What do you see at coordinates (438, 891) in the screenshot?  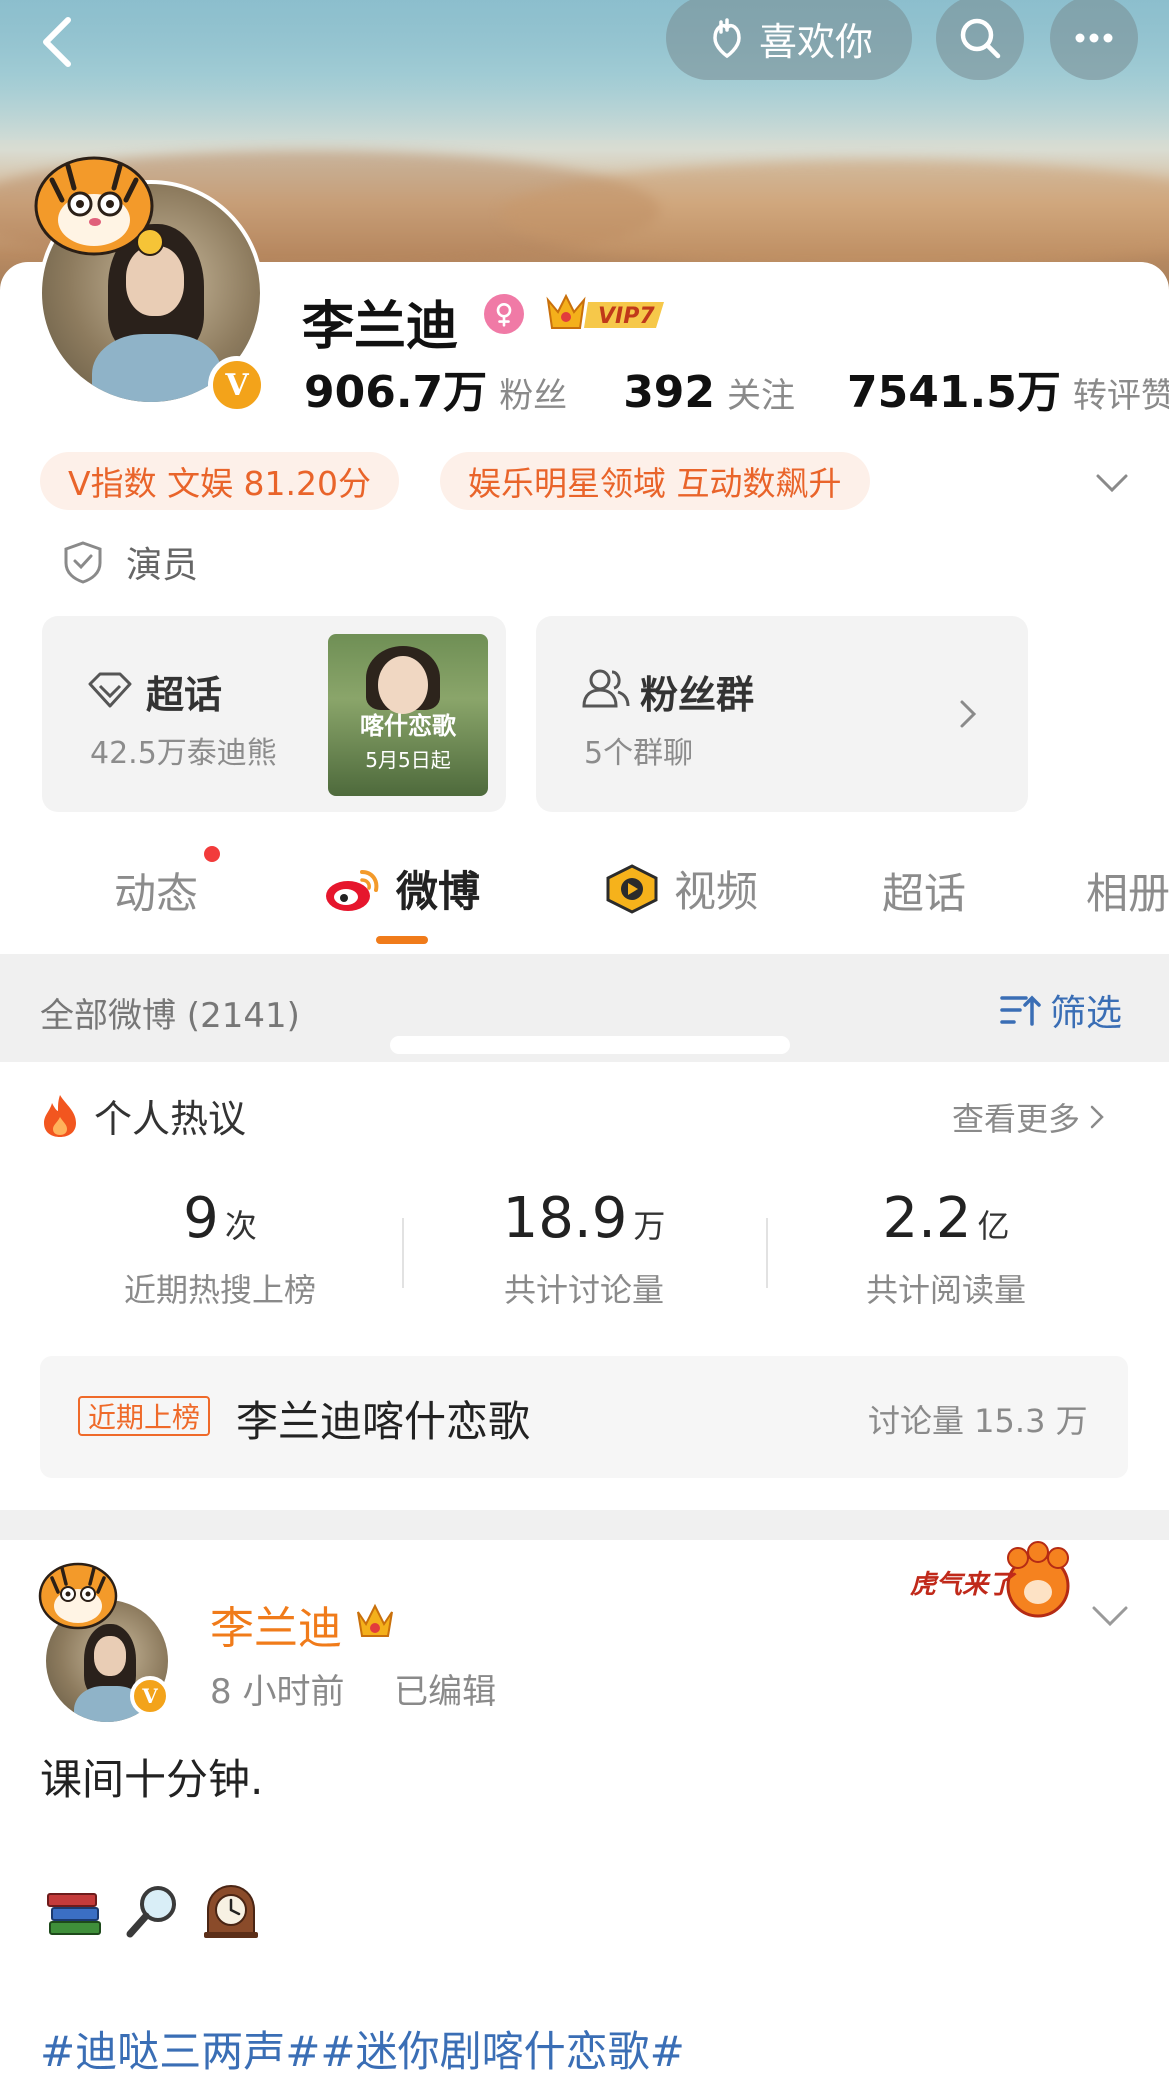 I see `tab-weibo-label: 微博` at bounding box center [438, 891].